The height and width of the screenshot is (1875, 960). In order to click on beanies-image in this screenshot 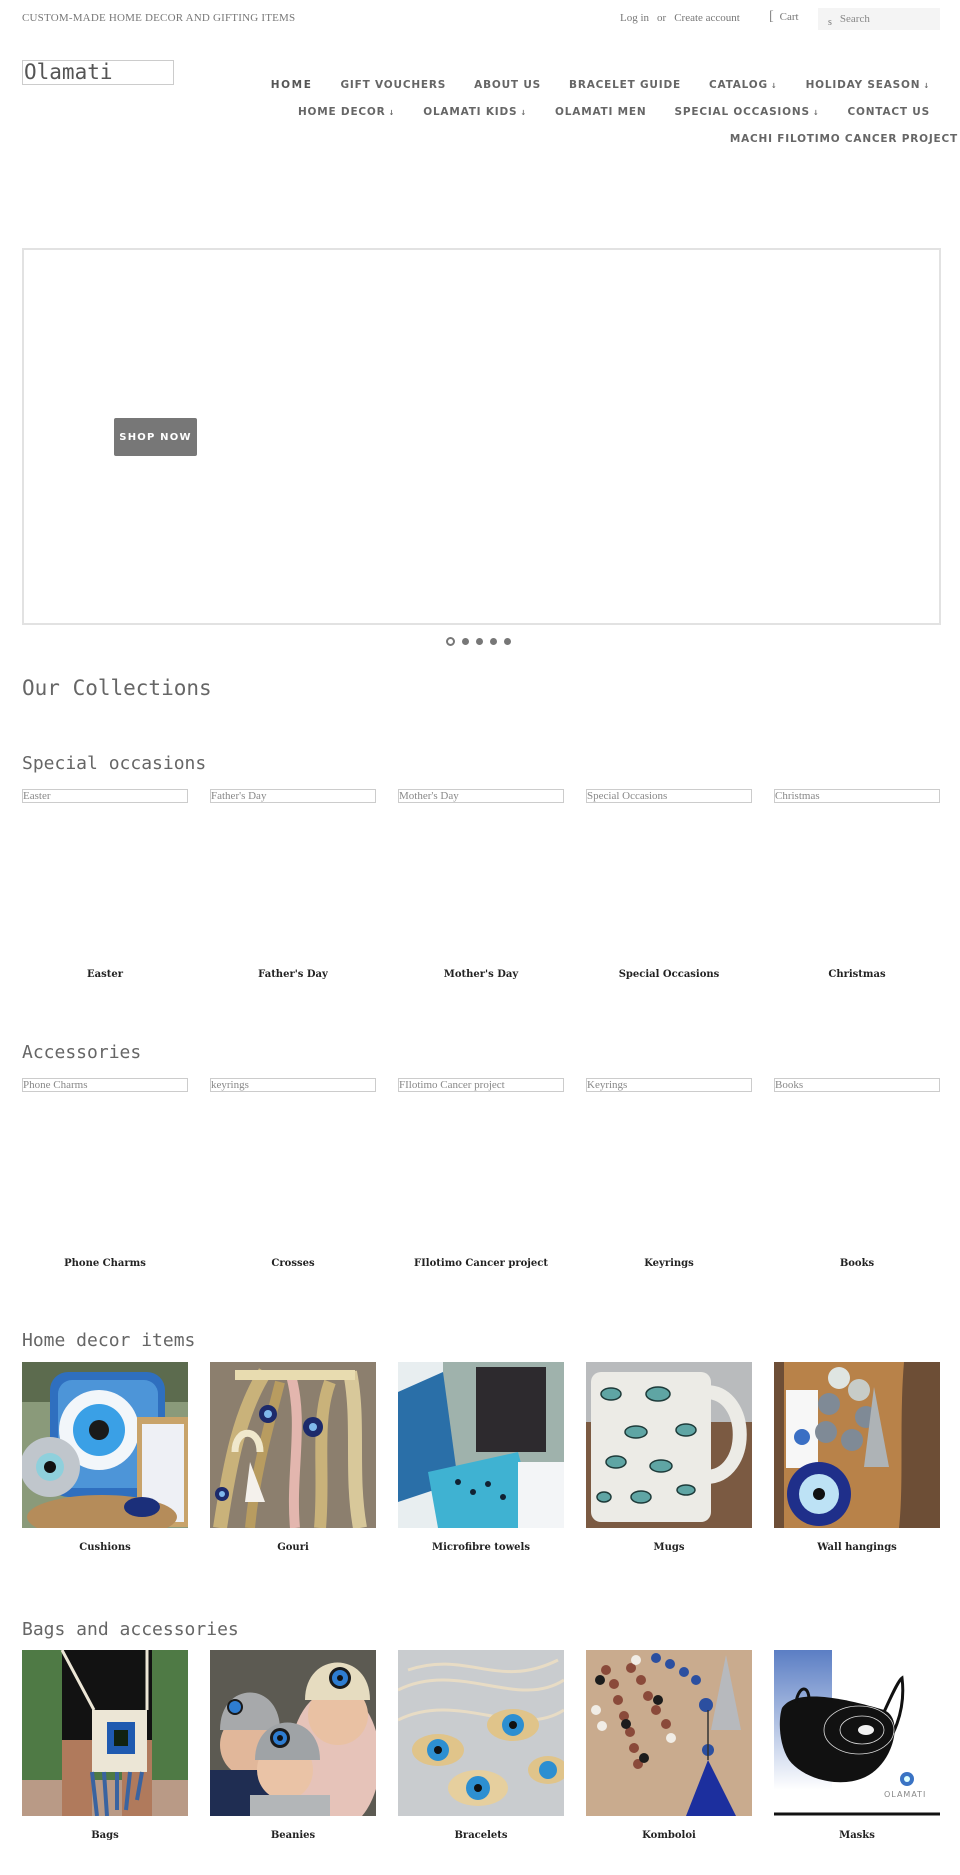, I will do `click(293, 1733)`.